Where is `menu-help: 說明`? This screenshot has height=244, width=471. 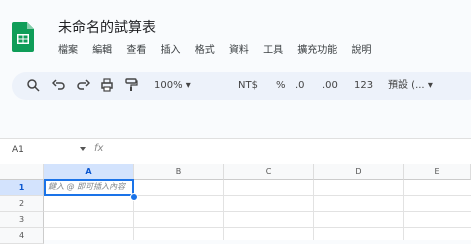
menu-help: 說明 is located at coordinates (362, 50).